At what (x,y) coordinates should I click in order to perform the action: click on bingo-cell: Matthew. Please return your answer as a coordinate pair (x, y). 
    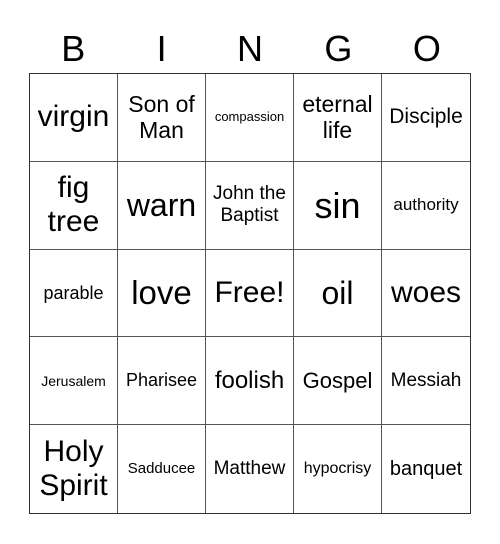
    Looking at the image, I should click on (250, 469).